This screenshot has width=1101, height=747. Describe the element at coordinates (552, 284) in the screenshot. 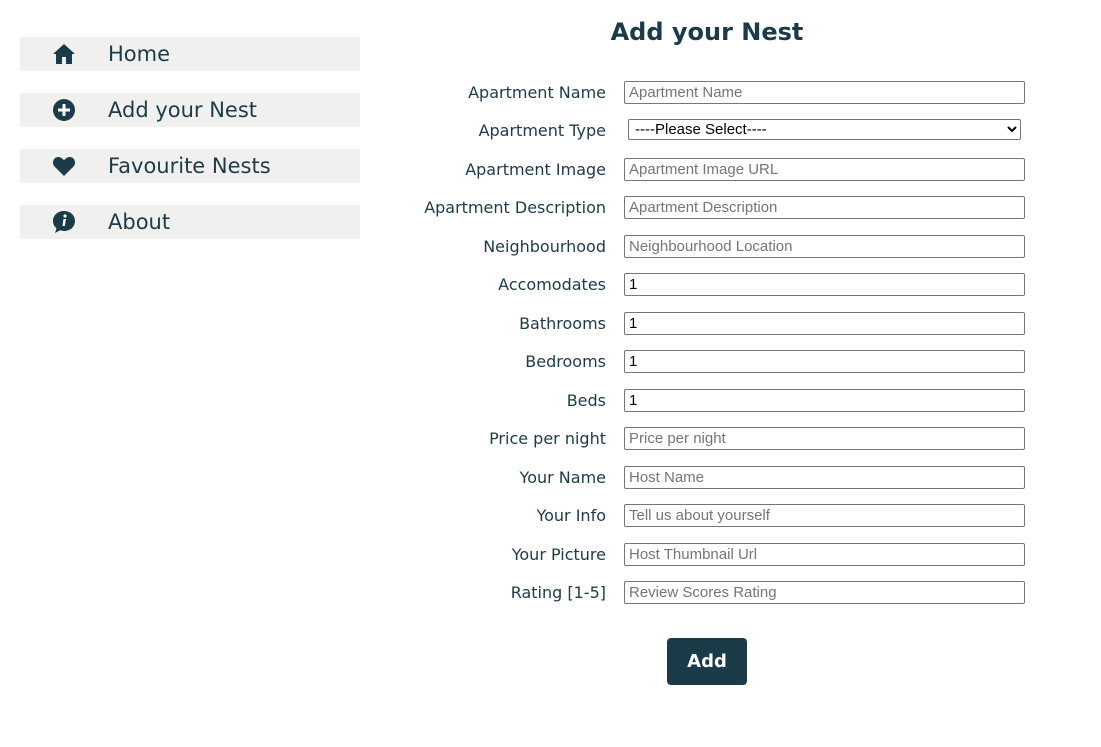

I see `accomodates-label: Accomodates` at that location.